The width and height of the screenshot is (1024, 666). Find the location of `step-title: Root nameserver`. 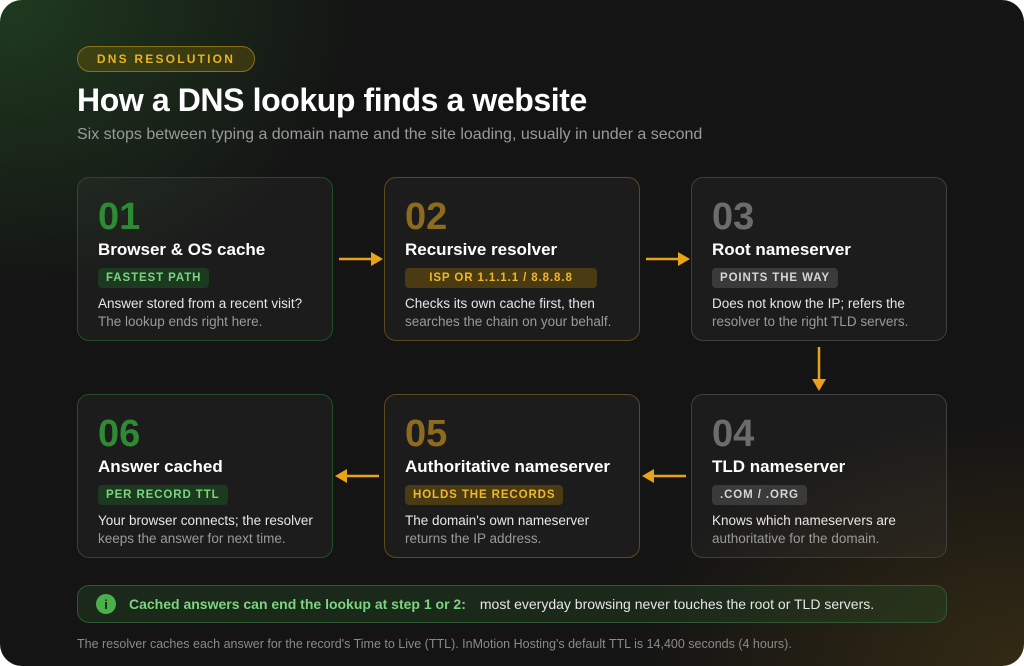

step-title: Root nameserver is located at coordinates (781, 249).